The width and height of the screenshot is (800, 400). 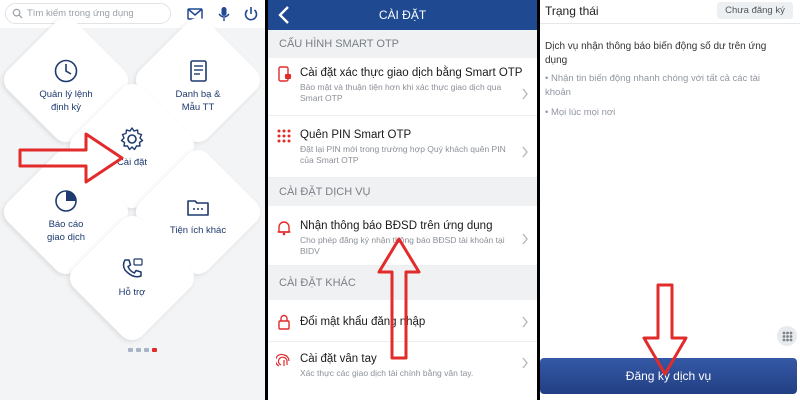 I want to click on section-header-smart-otp: CẤU HÌNH SMART OTP, so click(x=402, y=44).